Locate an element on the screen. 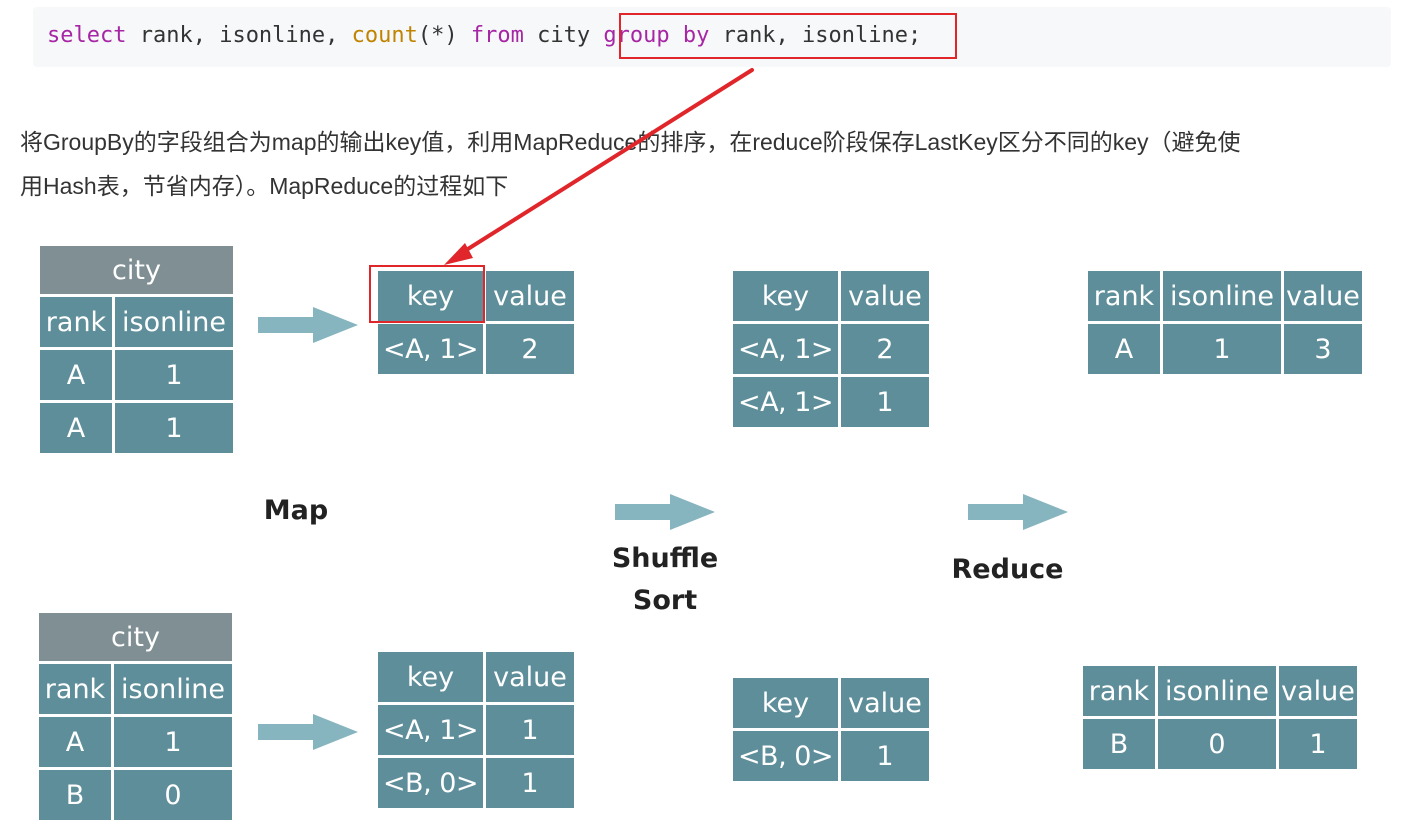  reduce-output-table-top: rank isonline value A 1 3 is located at coordinates (1225, 322).